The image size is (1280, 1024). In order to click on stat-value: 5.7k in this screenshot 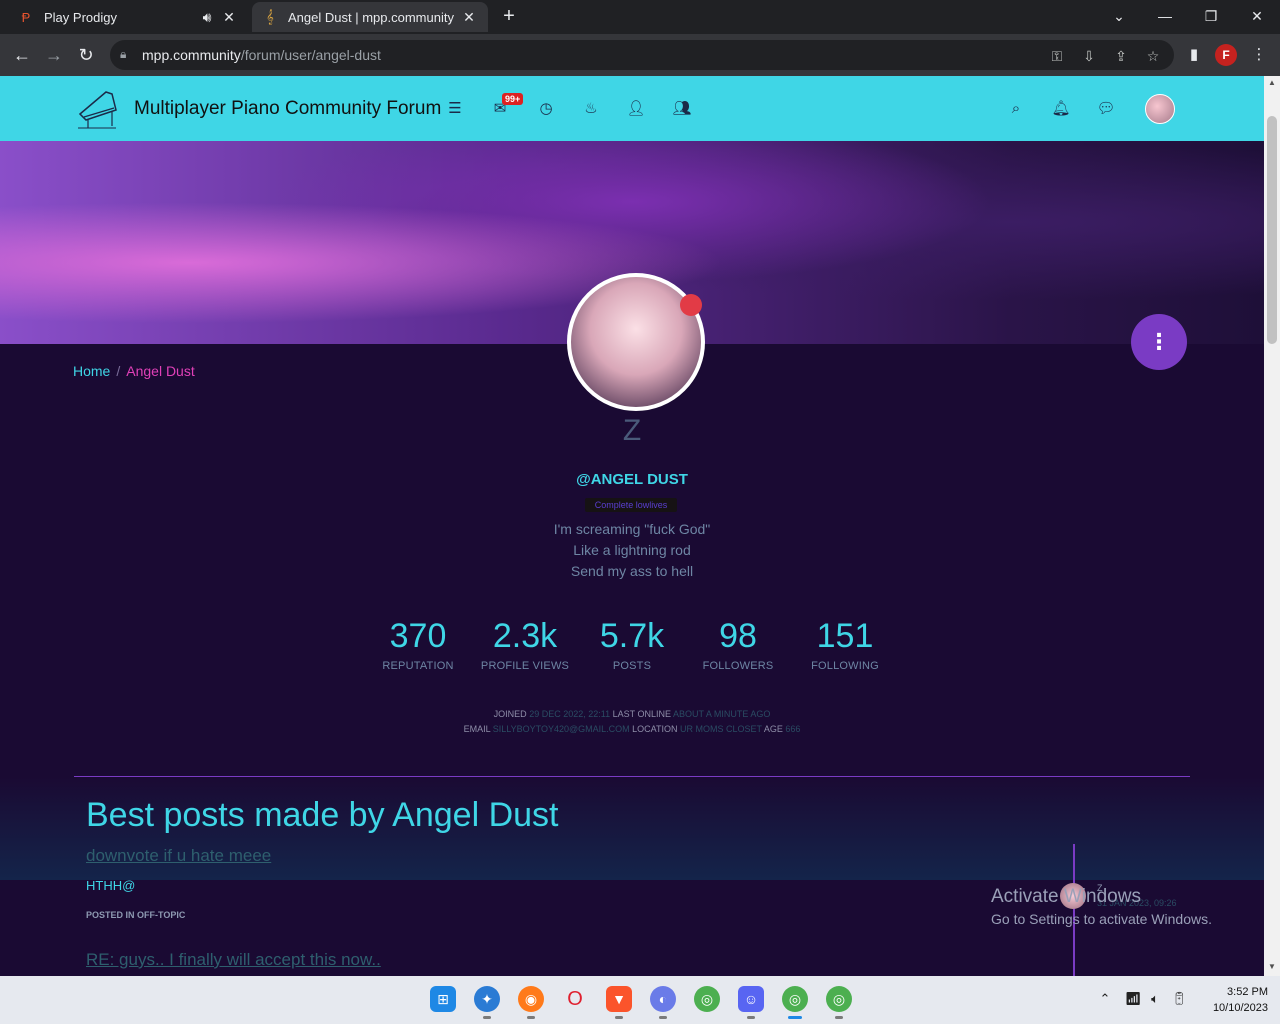, I will do `click(632, 636)`.